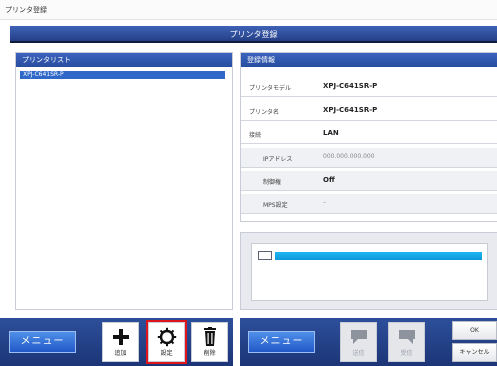 The height and width of the screenshot is (366, 497). I want to click on receive-button-label: 受信, so click(406, 353).